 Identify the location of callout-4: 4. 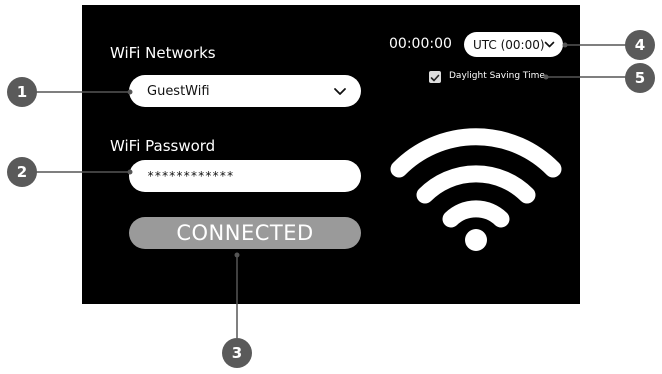
(640, 45).